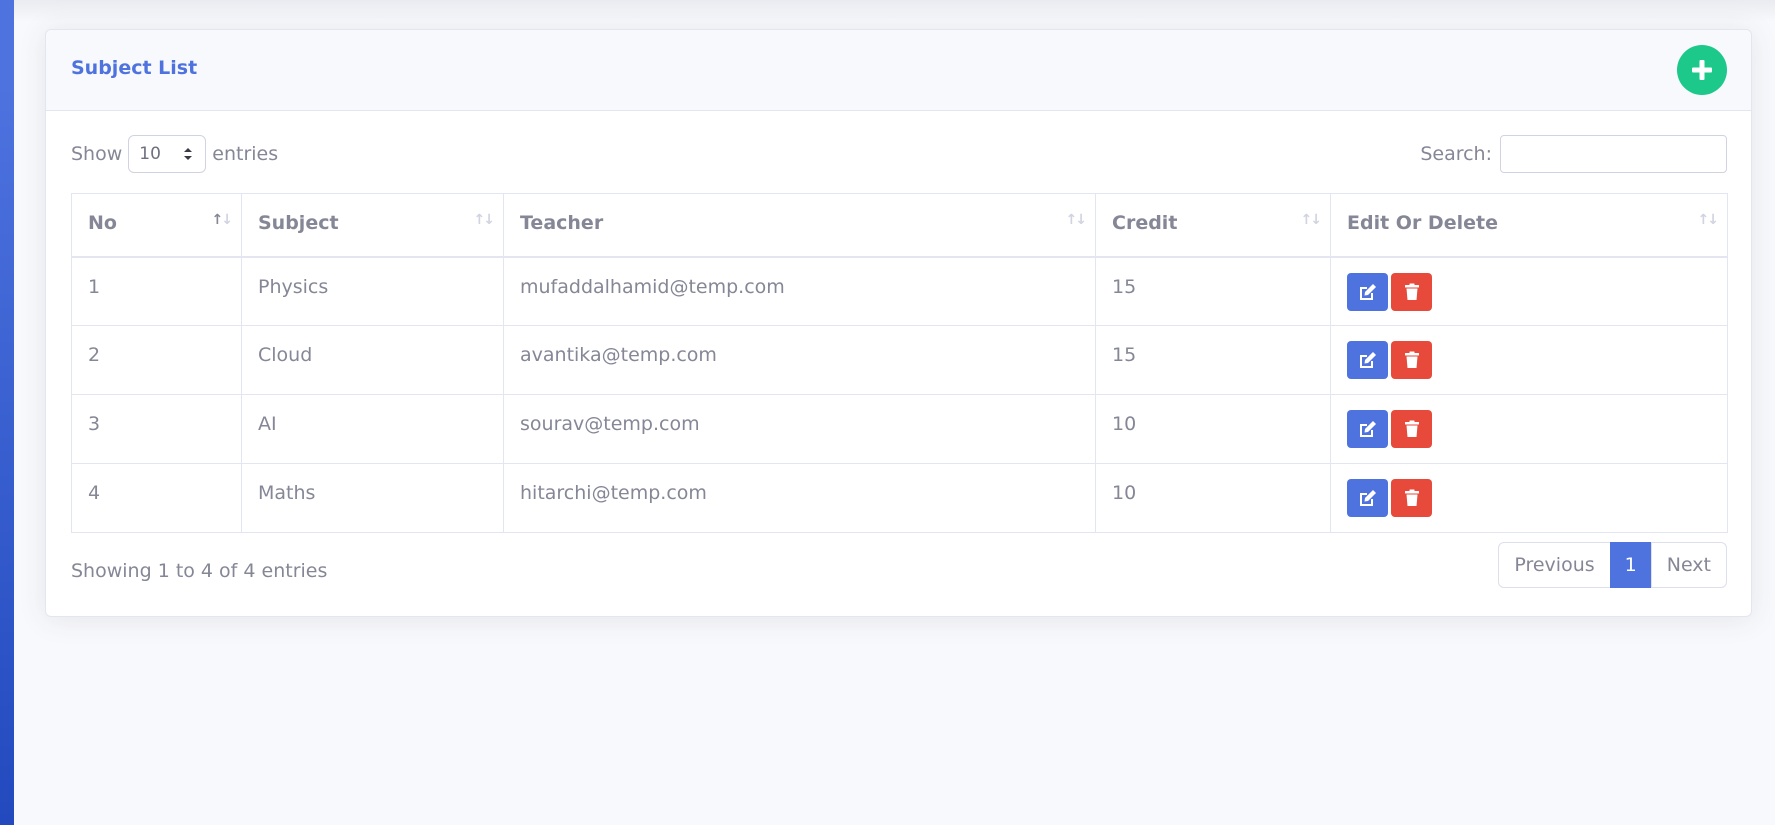  I want to click on cell-teacher: avantika@temp.com, so click(799, 360).